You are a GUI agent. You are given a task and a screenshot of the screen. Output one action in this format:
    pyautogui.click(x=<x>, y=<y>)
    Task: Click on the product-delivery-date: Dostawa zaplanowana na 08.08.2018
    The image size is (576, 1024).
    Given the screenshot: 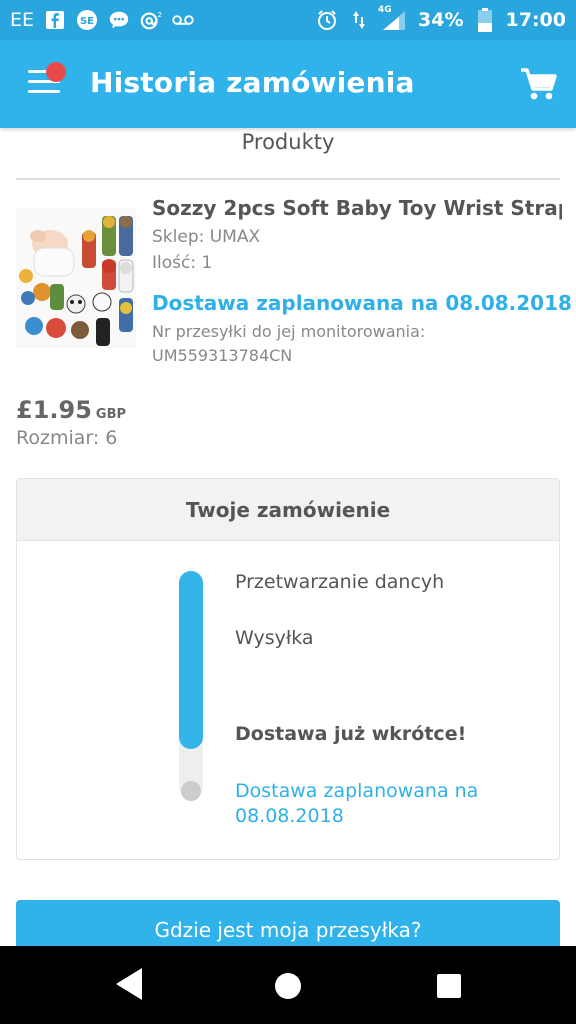 What is the action you would take?
    pyautogui.click(x=362, y=303)
    